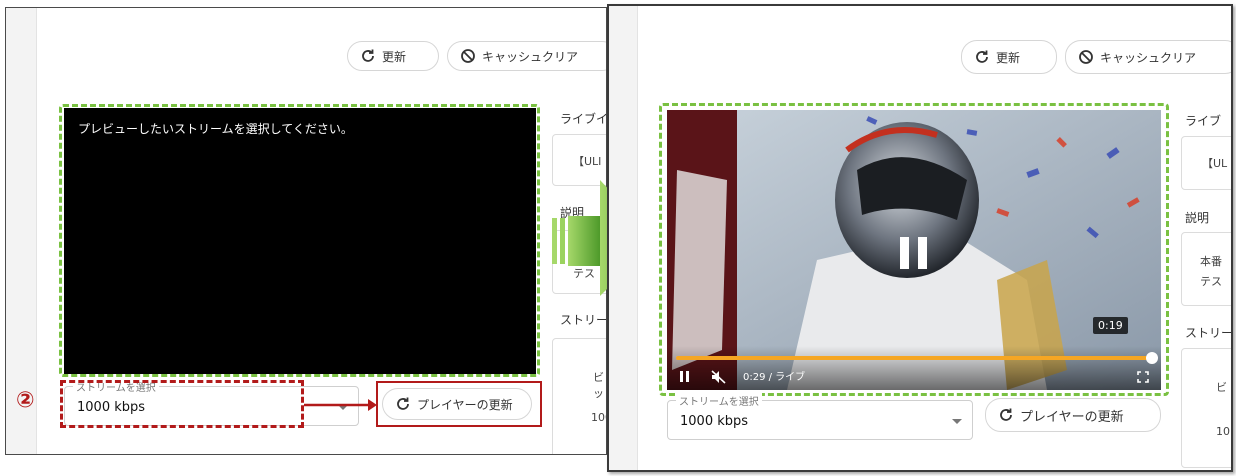 This screenshot has width=1236, height=476. Describe the element at coordinates (1110, 325) in the screenshot. I see `hover-time-tooltip: 0:19` at that location.